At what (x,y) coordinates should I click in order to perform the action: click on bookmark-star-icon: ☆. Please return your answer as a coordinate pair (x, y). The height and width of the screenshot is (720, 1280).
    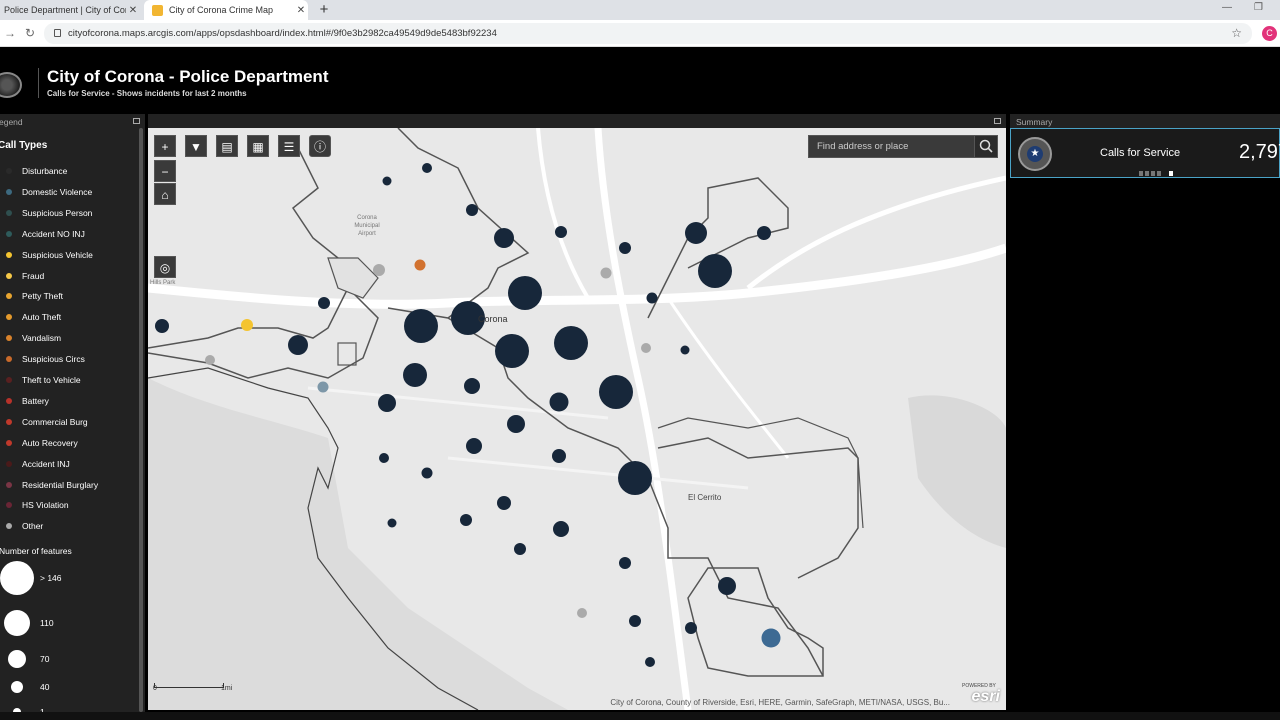
    Looking at the image, I should click on (1236, 33).